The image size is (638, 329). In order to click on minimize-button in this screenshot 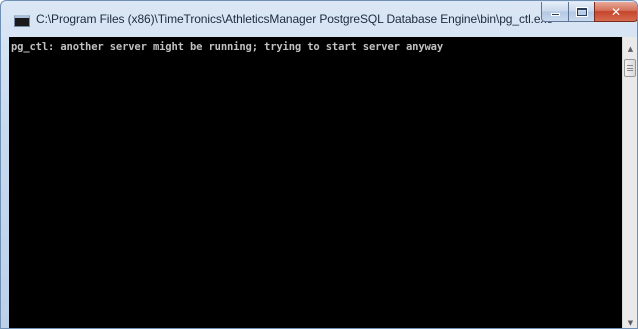, I will do `click(554, 12)`.